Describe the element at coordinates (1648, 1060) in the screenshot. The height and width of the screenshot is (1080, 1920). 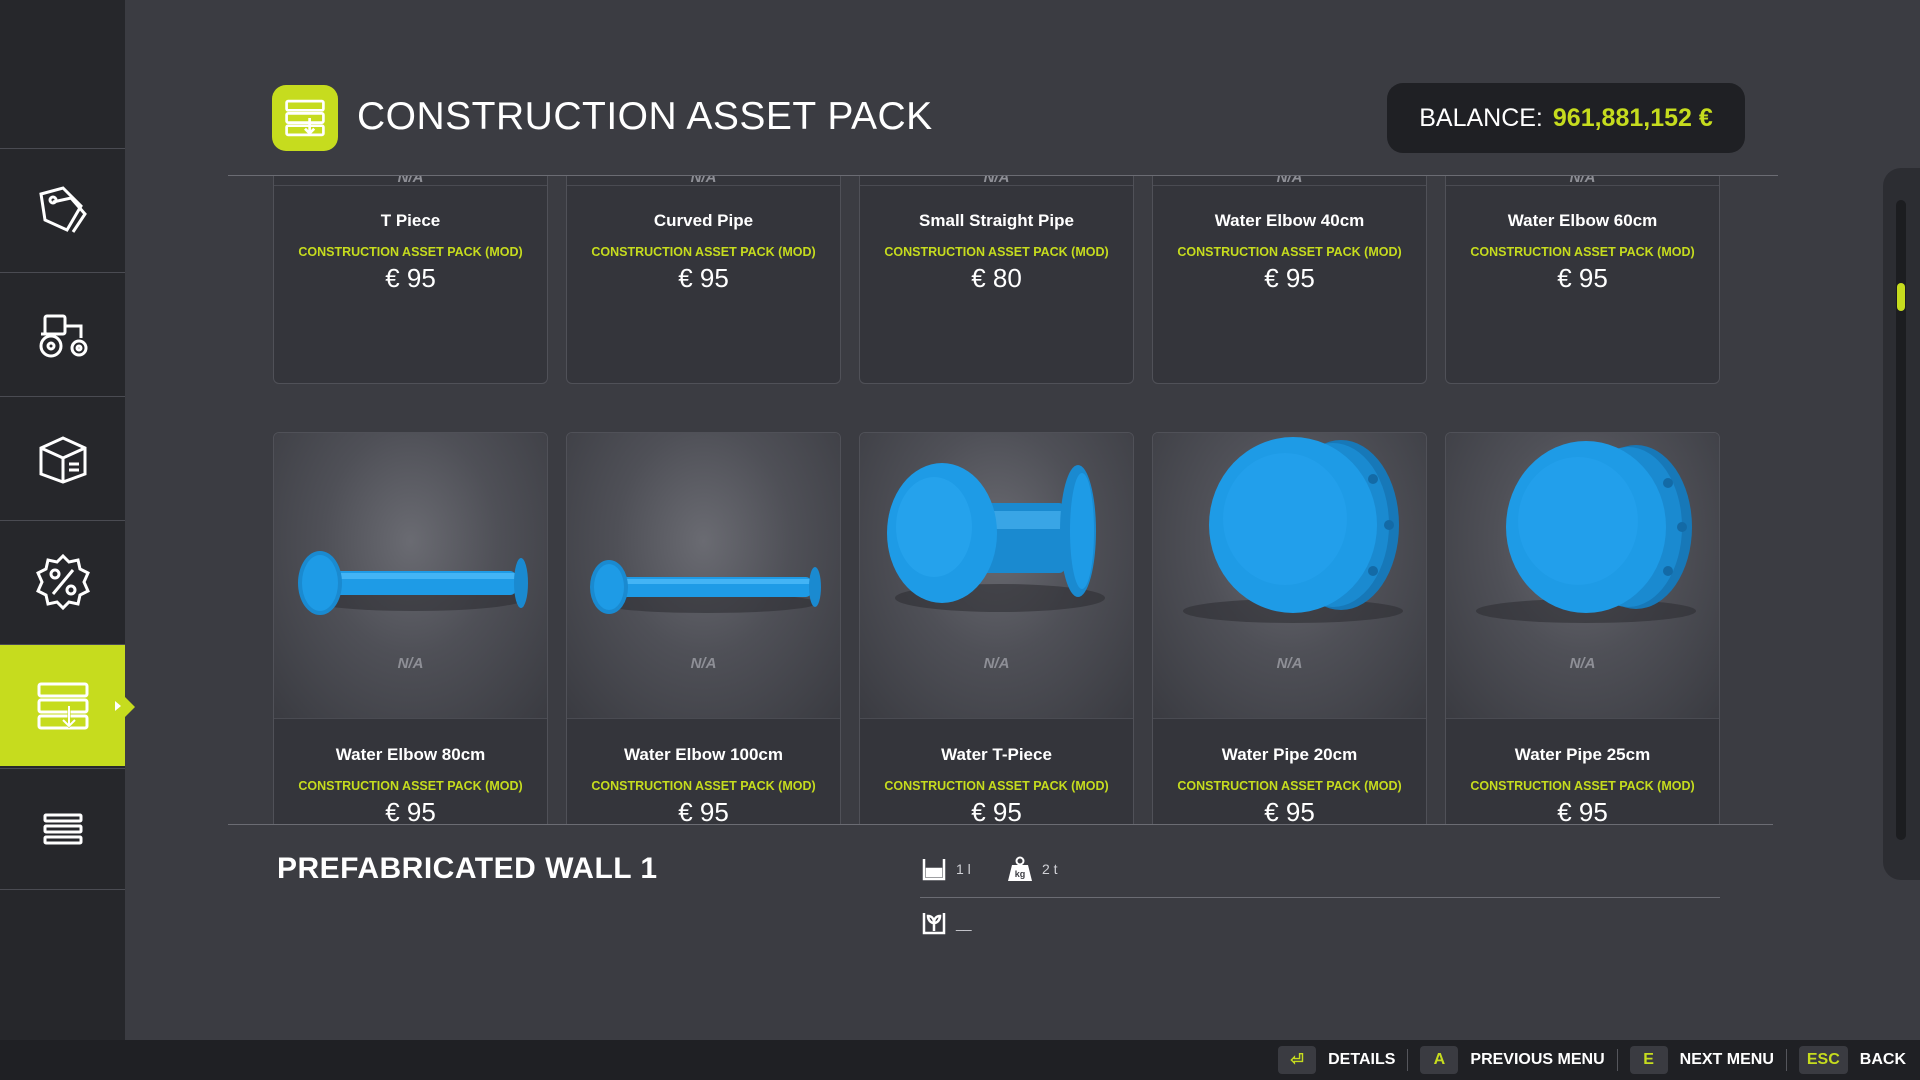
I see `key-badge: E` at that location.